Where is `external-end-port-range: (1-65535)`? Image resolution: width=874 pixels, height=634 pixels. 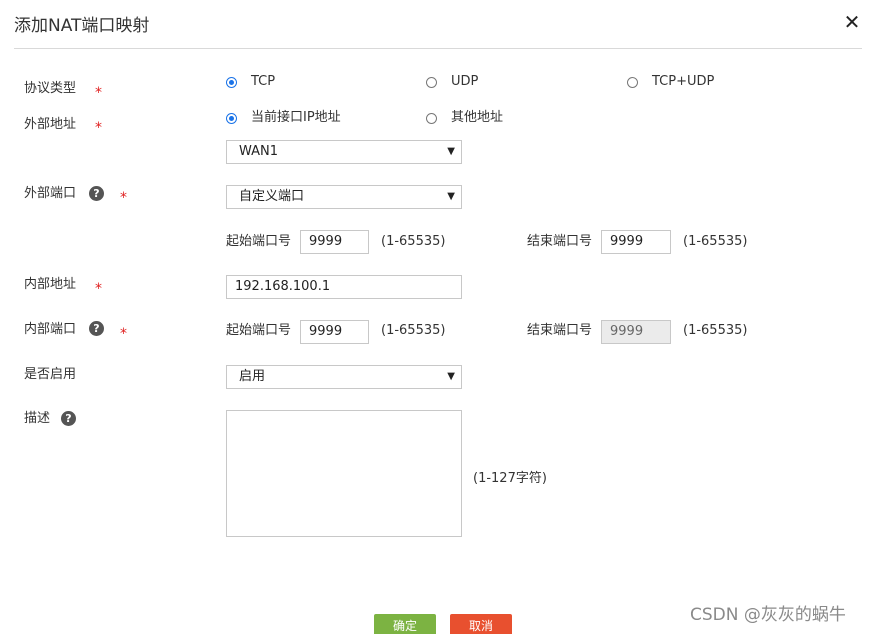 external-end-port-range: (1-65535) is located at coordinates (715, 241).